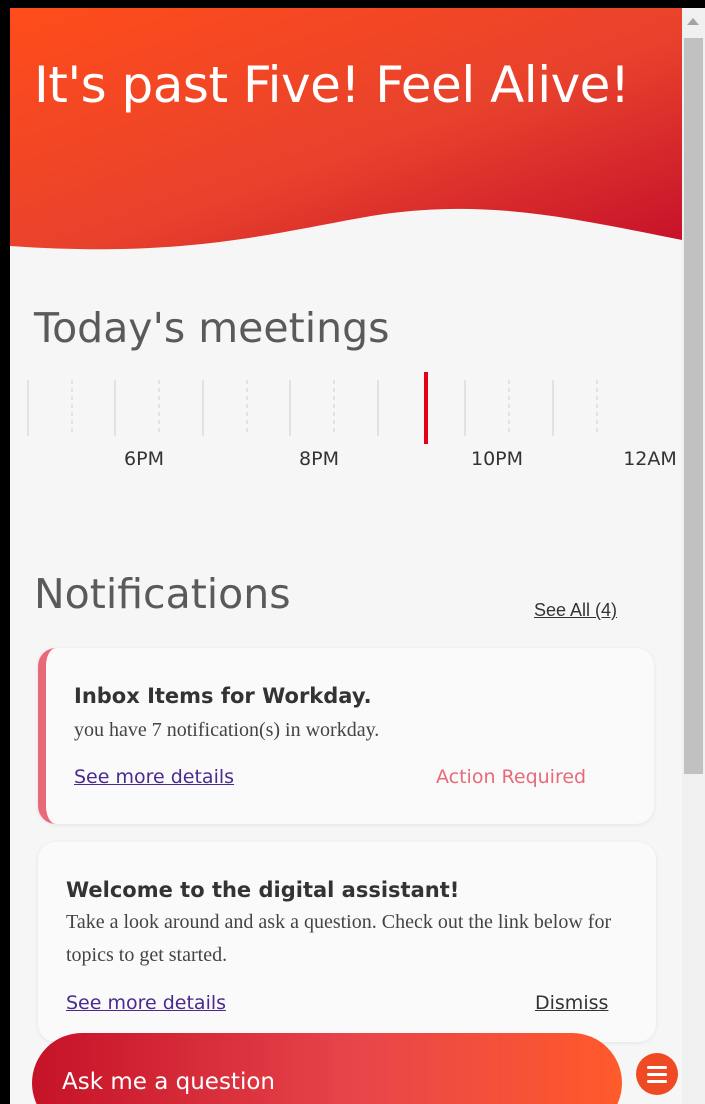 The height and width of the screenshot is (1104, 705). Describe the element at coordinates (212, 328) in the screenshot. I see `meetings-title: Today's meetings` at that location.